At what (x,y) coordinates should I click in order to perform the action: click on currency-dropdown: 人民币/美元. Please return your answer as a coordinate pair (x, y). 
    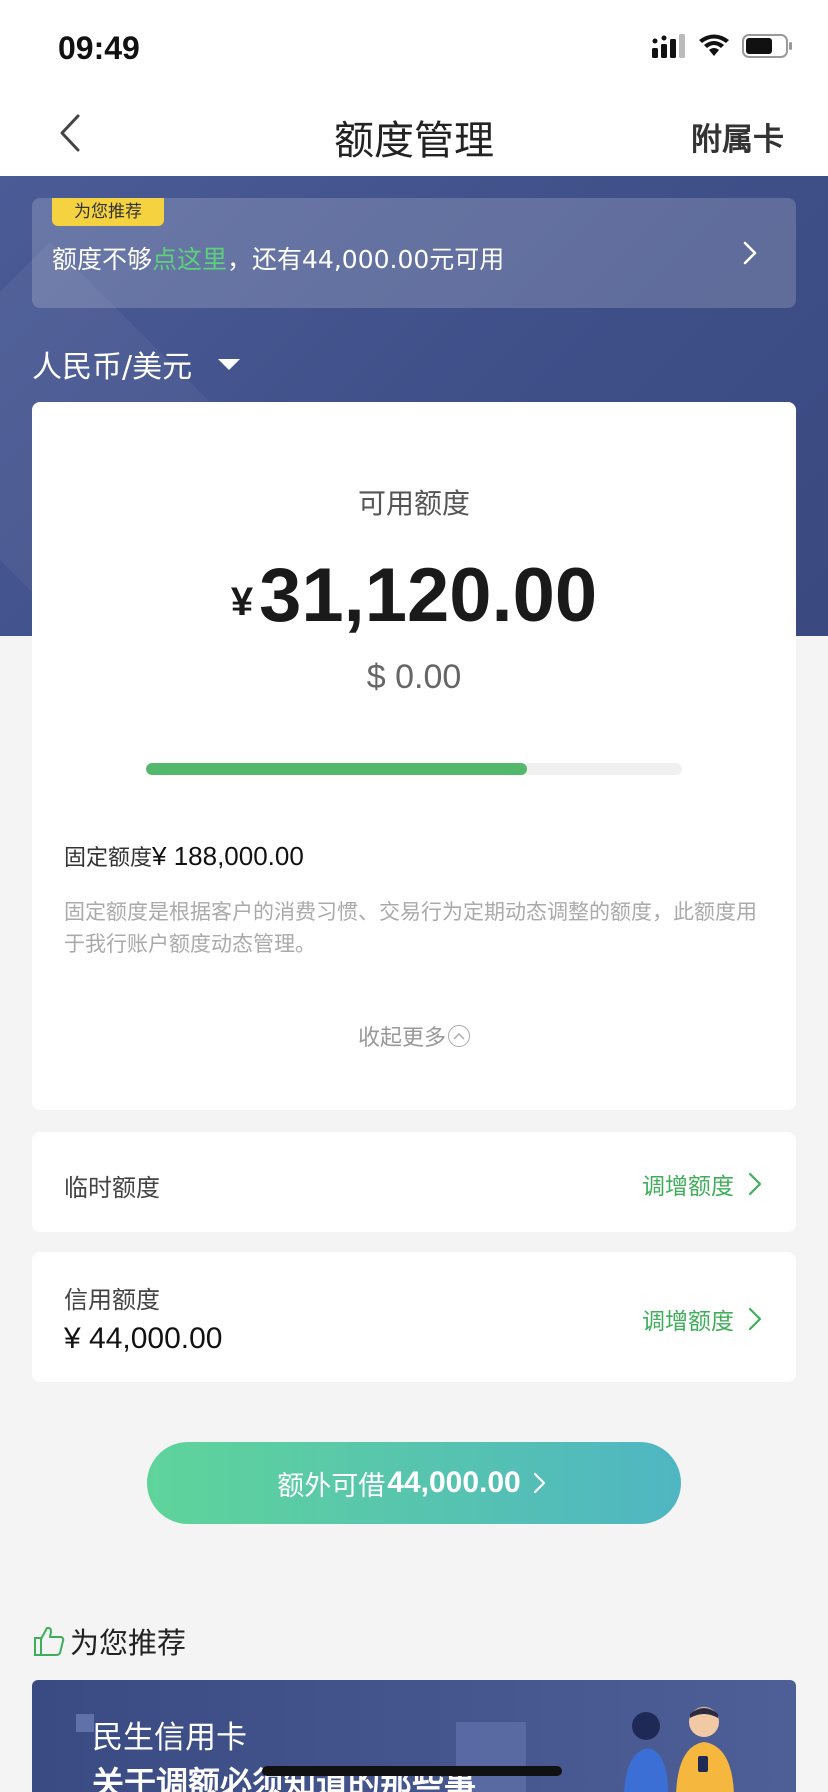
    Looking at the image, I should click on (136, 364).